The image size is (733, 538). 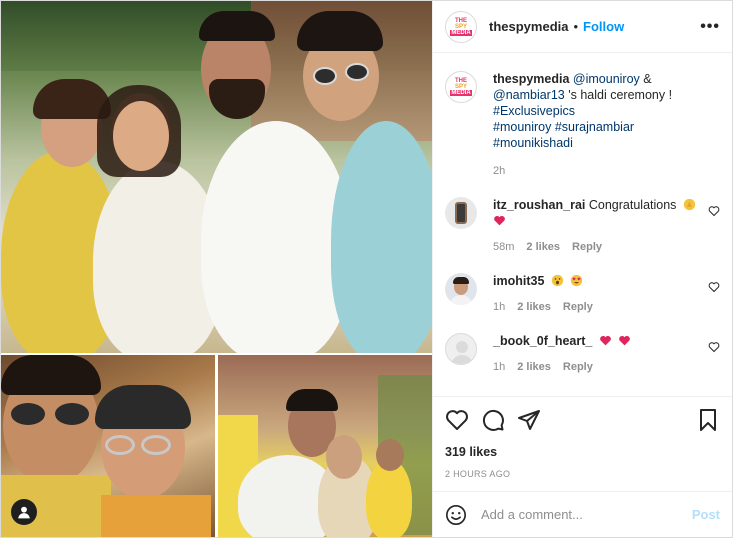 I want to click on more-options-button: •••, so click(x=710, y=26).